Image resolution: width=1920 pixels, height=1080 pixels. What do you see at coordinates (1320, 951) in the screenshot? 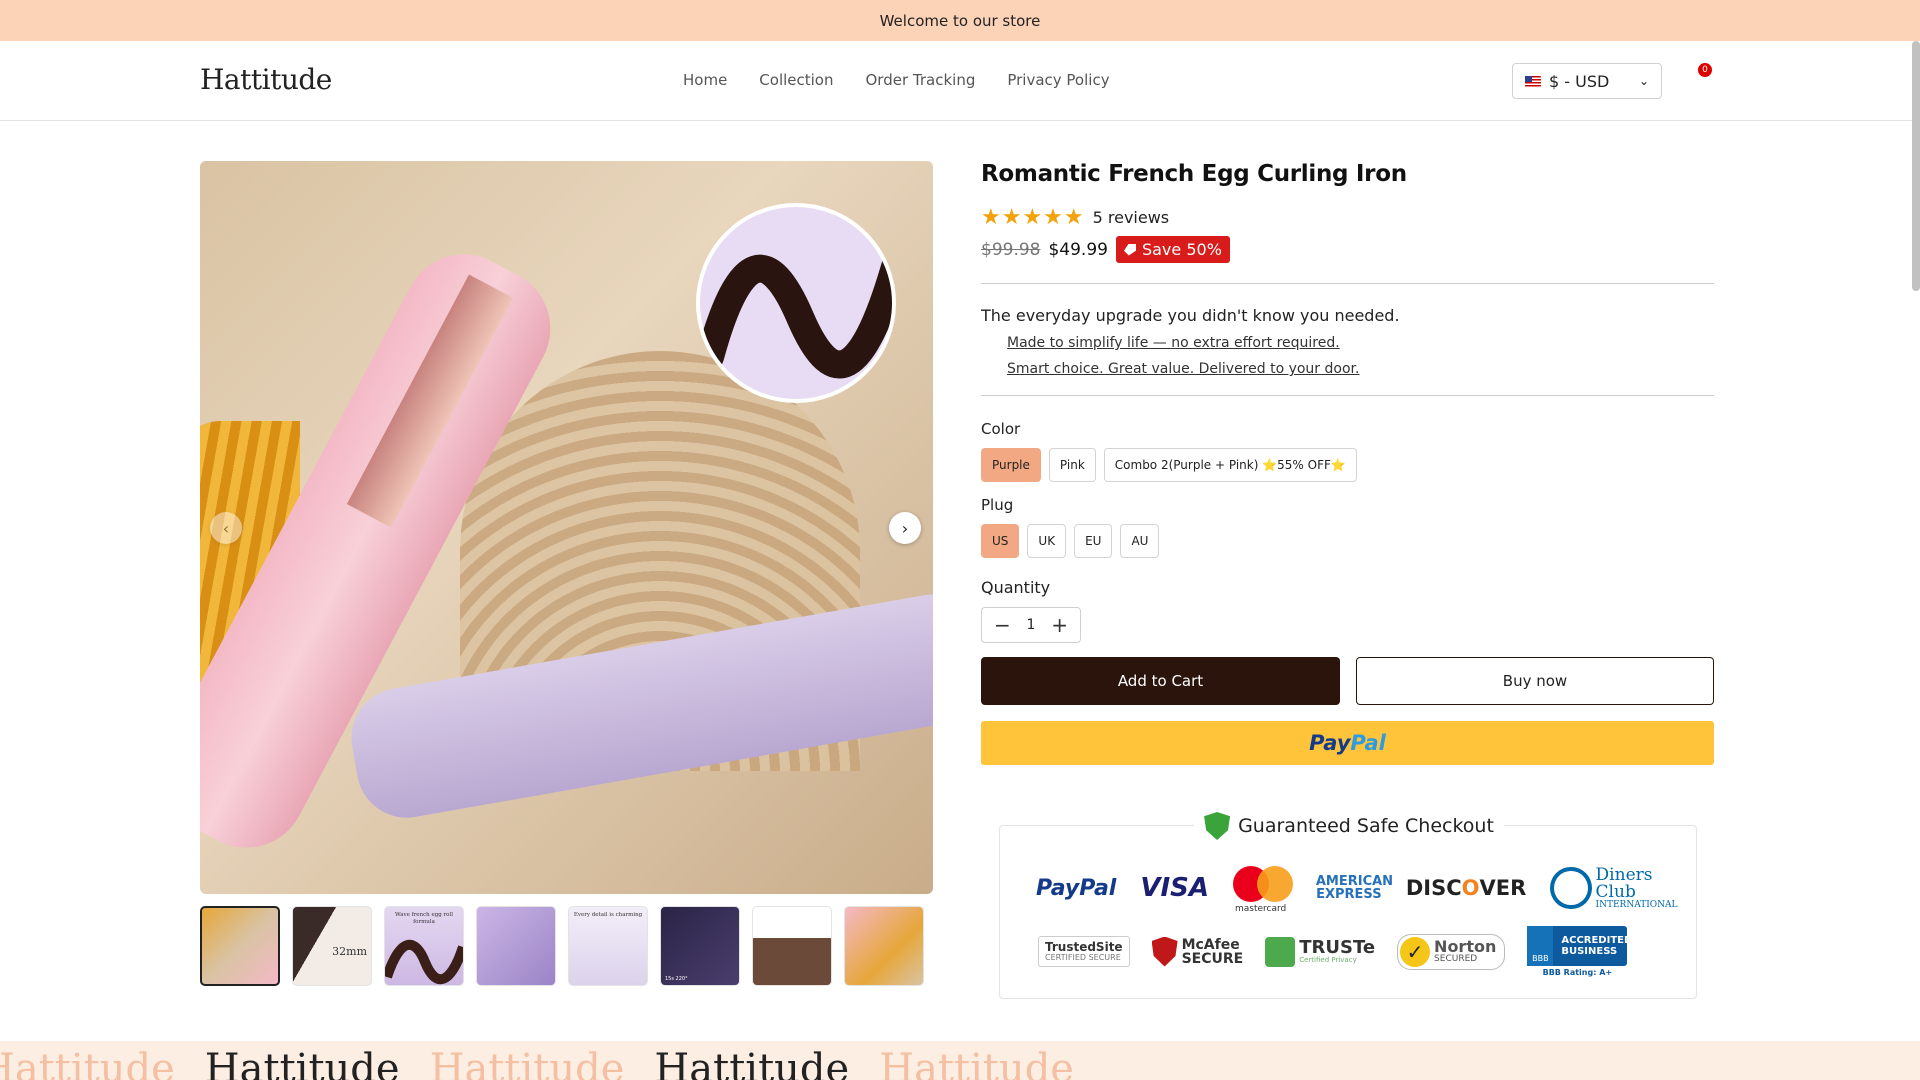
I see `truste-badge: TRUSTe Certified Privacy` at bounding box center [1320, 951].